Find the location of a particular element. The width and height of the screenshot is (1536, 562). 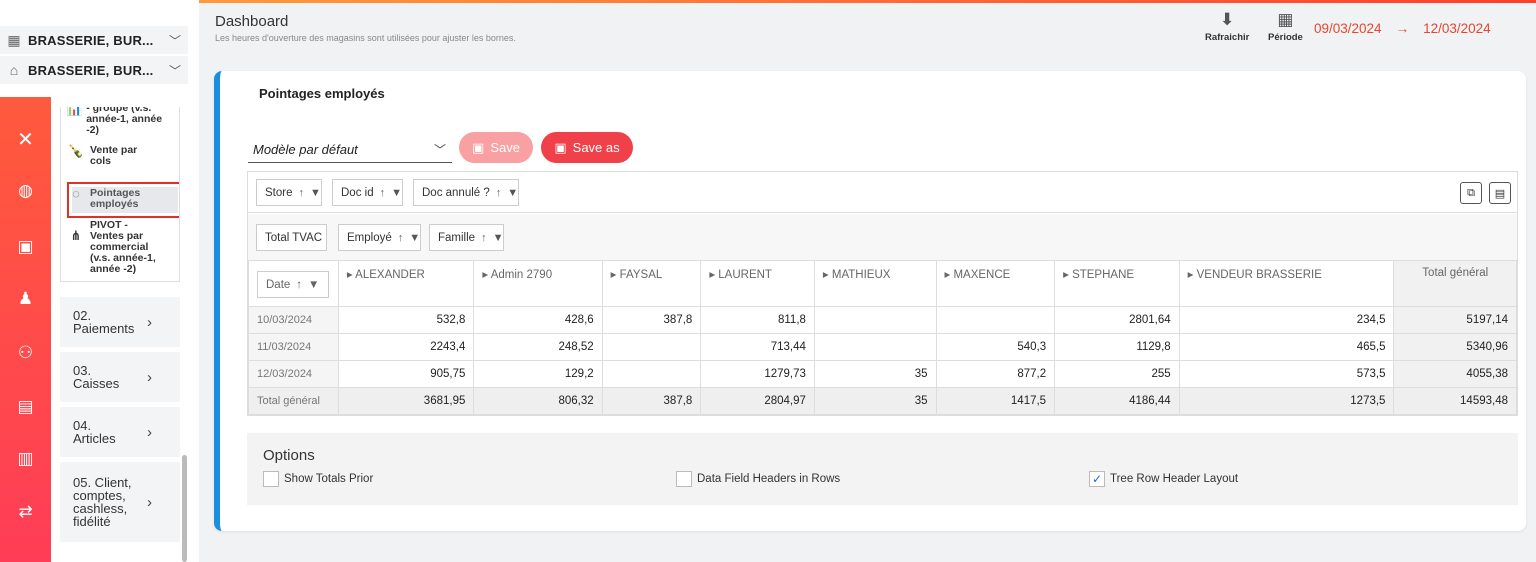

submenu-scrollbar is located at coordinates (184, 508).